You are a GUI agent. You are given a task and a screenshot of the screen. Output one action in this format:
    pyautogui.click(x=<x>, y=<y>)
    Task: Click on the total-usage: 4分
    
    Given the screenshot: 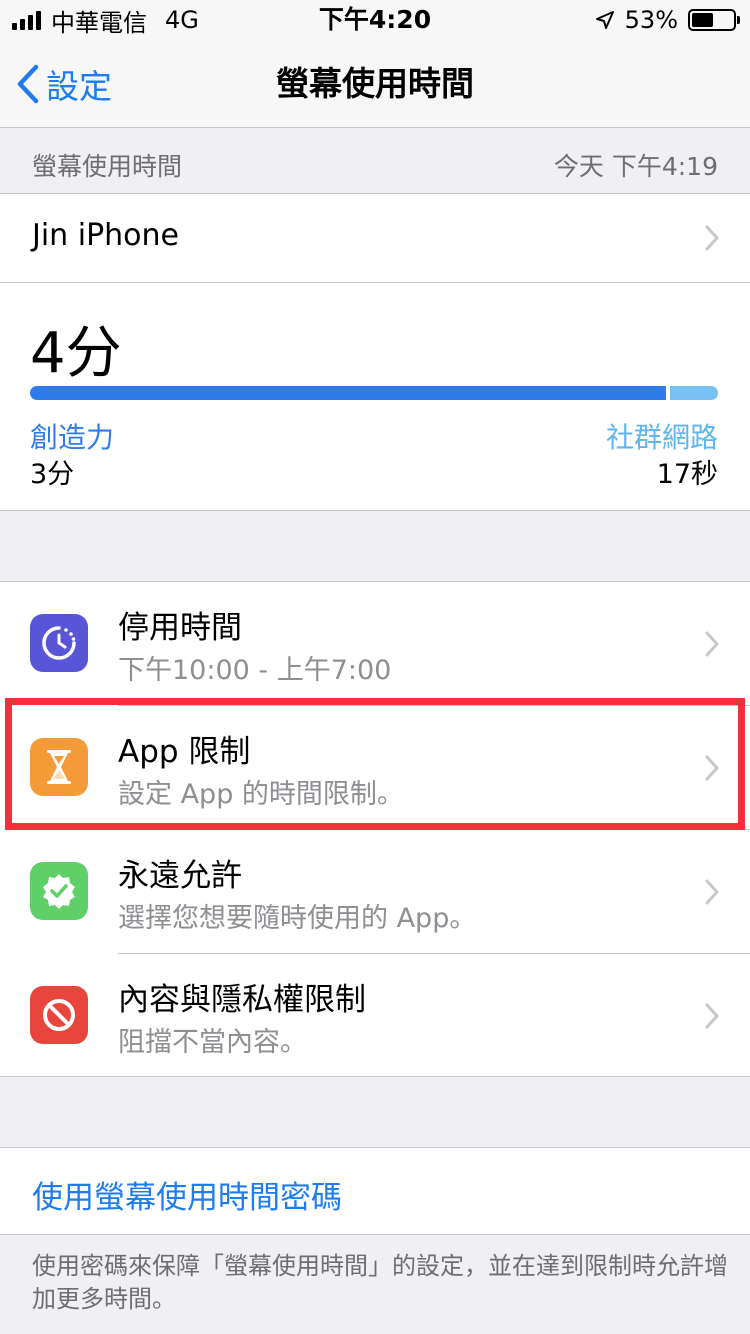 What is the action you would take?
    pyautogui.click(x=76, y=353)
    